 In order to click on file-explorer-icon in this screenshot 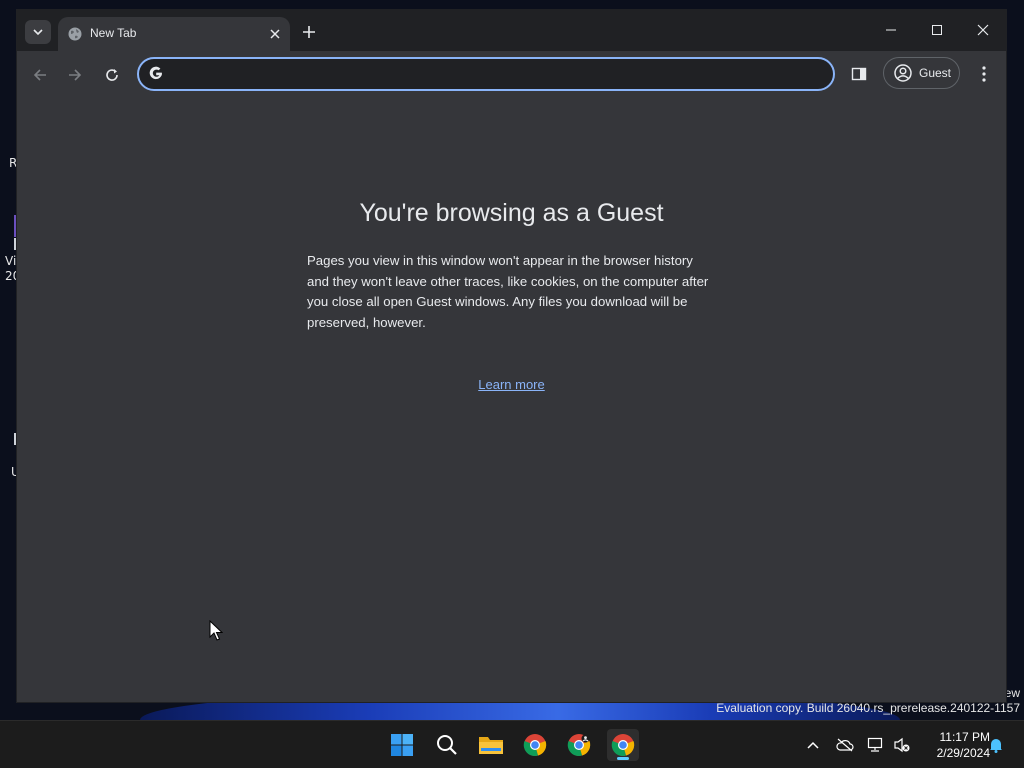, I will do `click(491, 745)`.